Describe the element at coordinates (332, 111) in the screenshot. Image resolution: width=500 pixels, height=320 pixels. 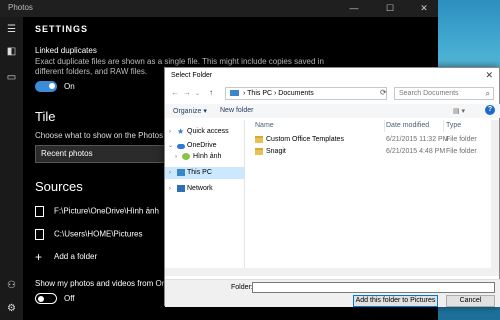
I see `dialog-toolbar: Organize ▾ New folder ▤ ▾ ?` at that location.